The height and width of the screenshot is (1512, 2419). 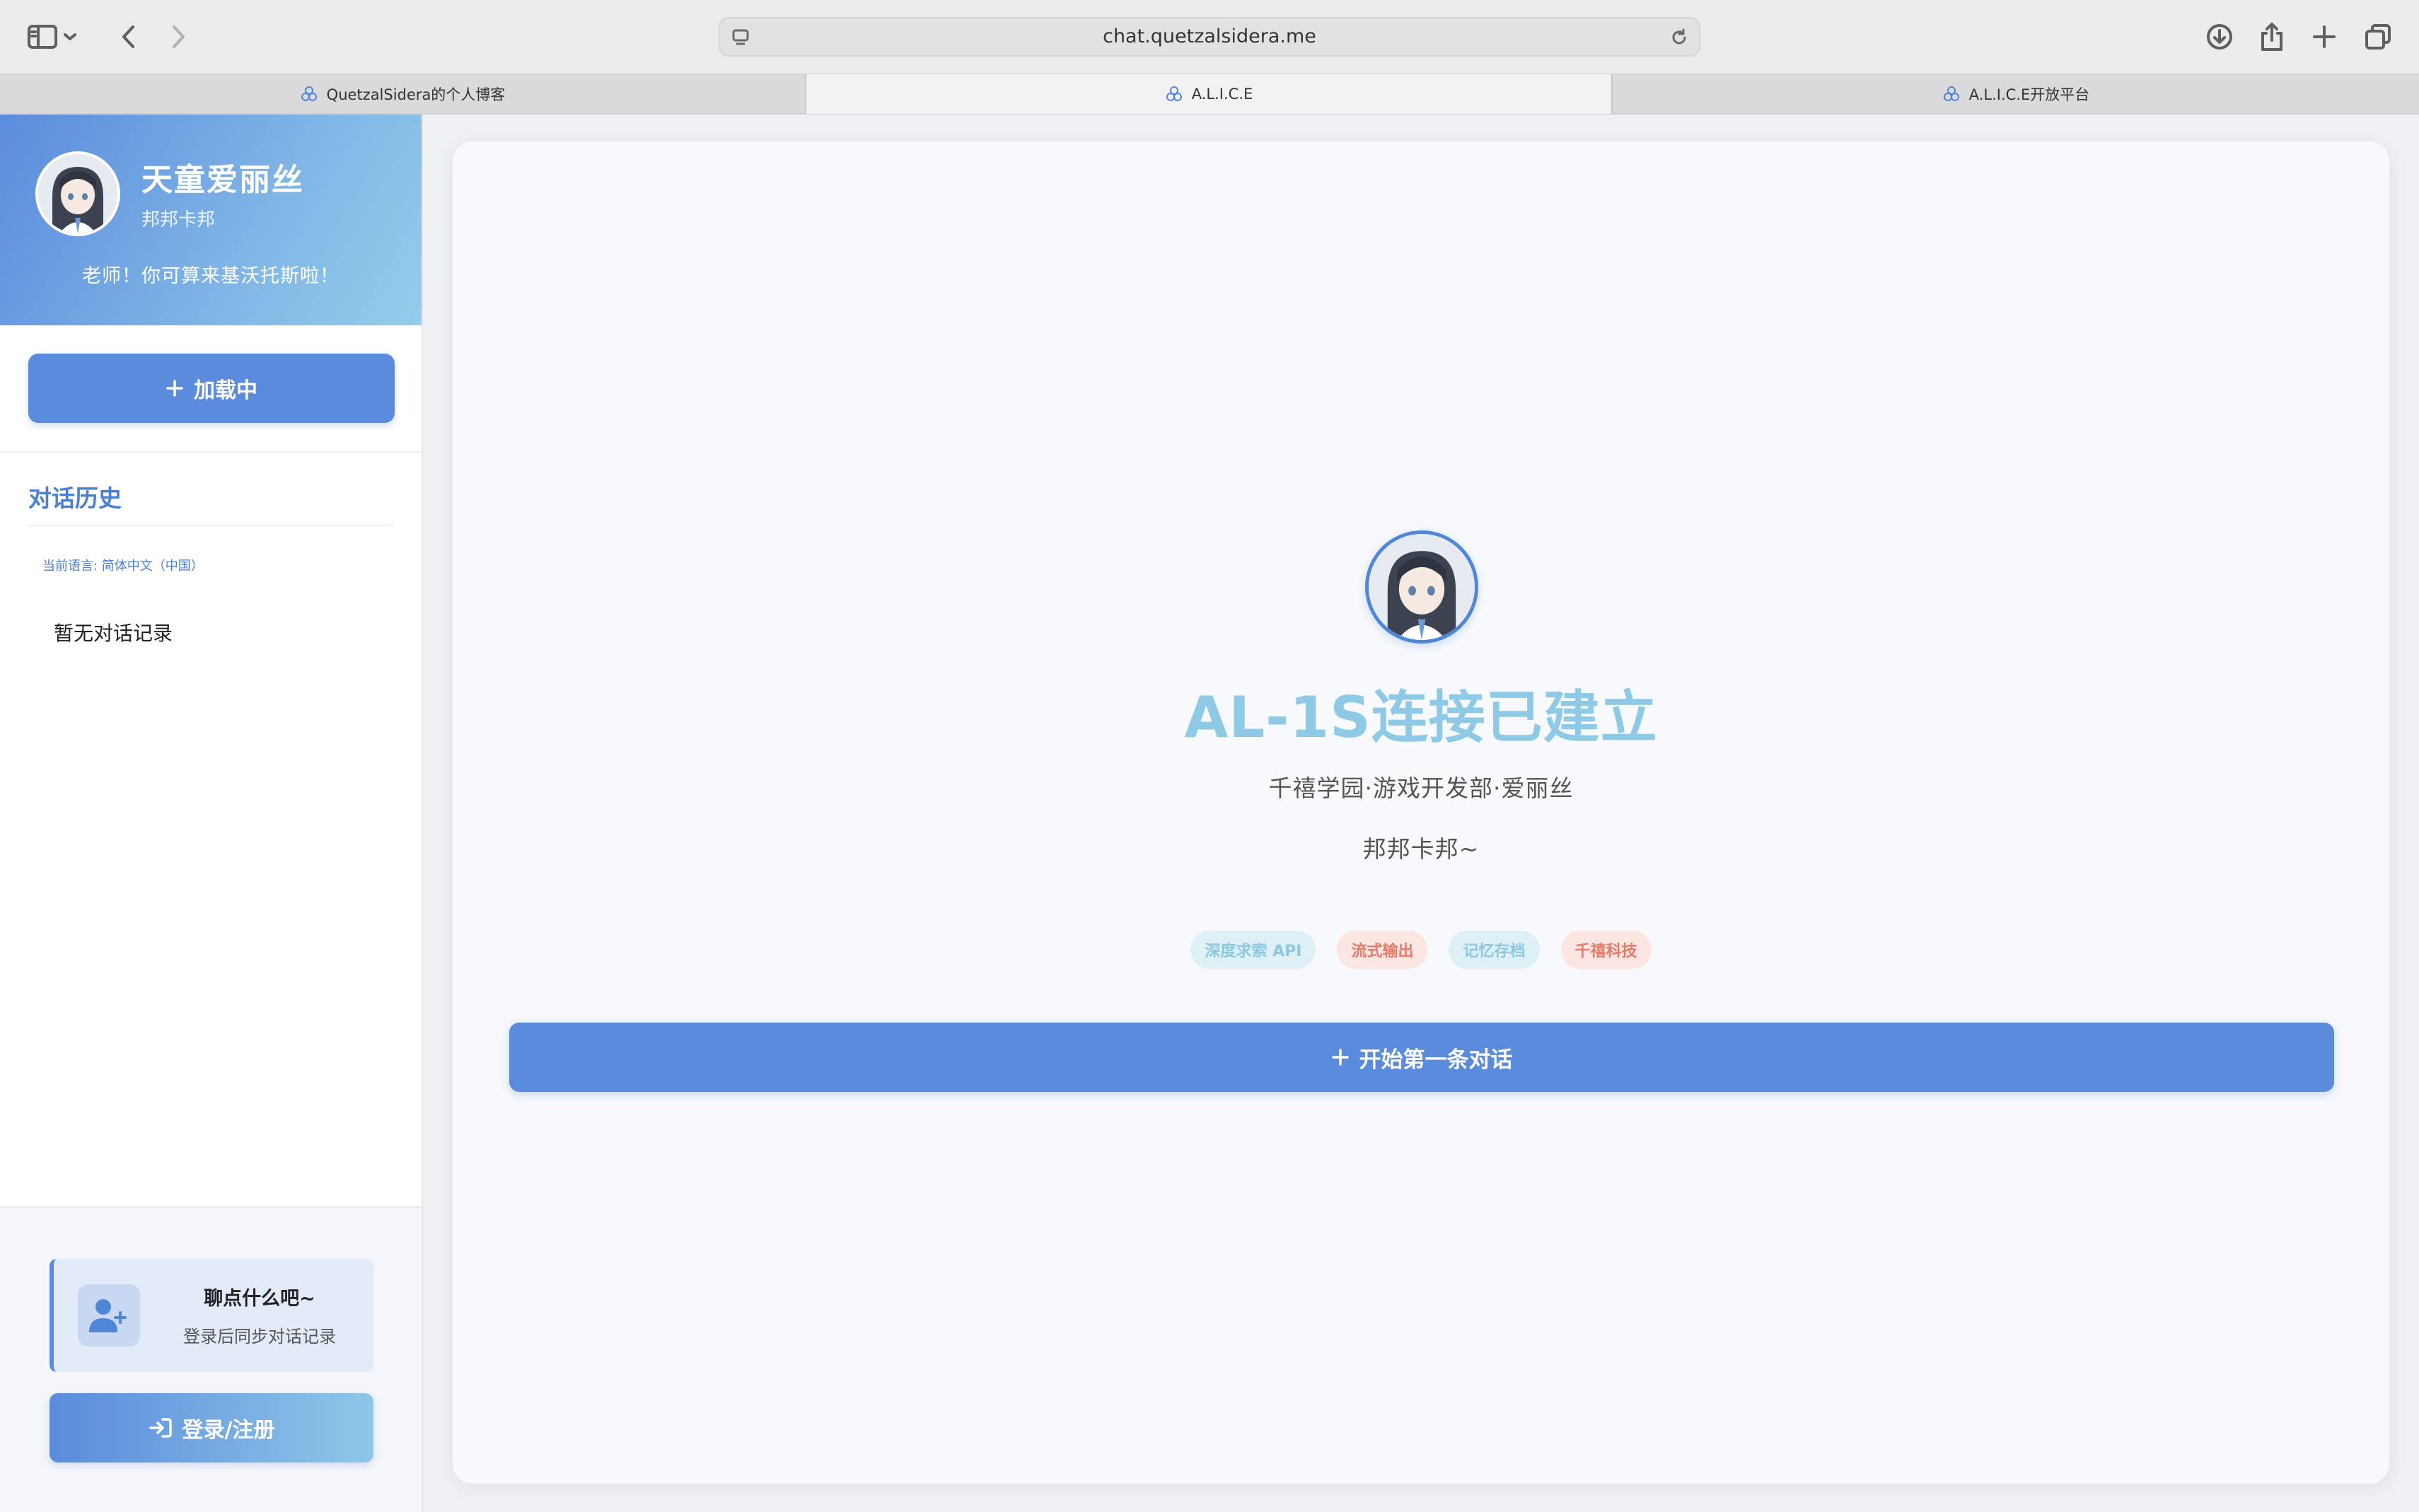 What do you see at coordinates (211, 276) in the screenshot?
I see `profile-quote: 老师！你可算来基沃托斯啦！` at bounding box center [211, 276].